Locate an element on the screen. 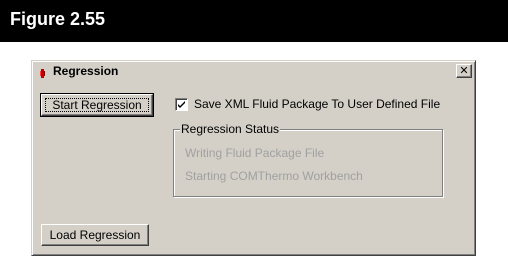 The width and height of the screenshot is (508, 275). close-button: ✕ is located at coordinates (464, 71).